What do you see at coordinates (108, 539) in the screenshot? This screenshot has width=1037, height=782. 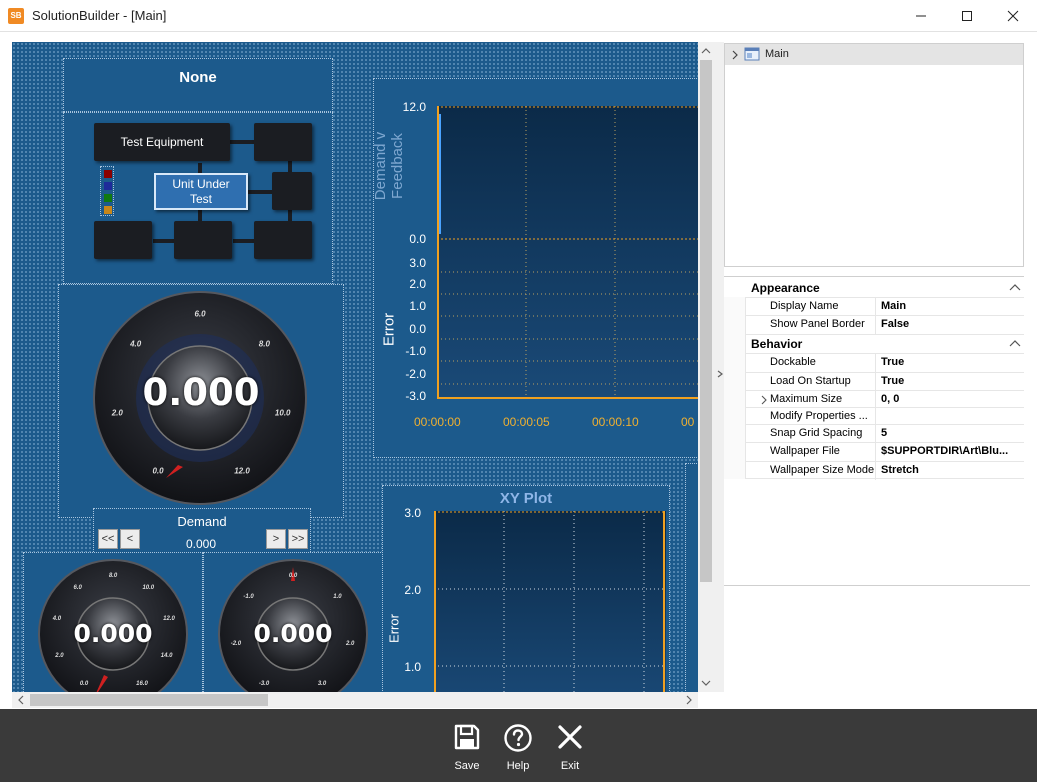 I see `demand-step-down-large-button: <<` at bounding box center [108, 539].